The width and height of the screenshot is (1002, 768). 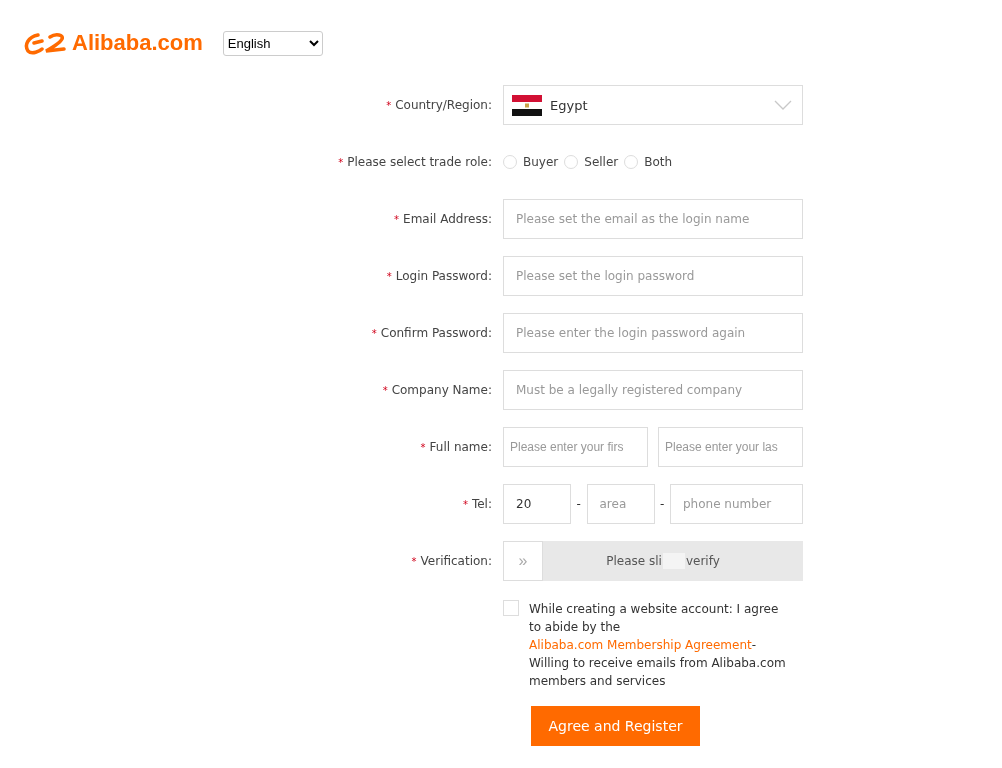 What do you see at coordinates (137, 43) in the screenshot?
I see `logo-text: Alibaba.com` at bounding box center [137, 43].